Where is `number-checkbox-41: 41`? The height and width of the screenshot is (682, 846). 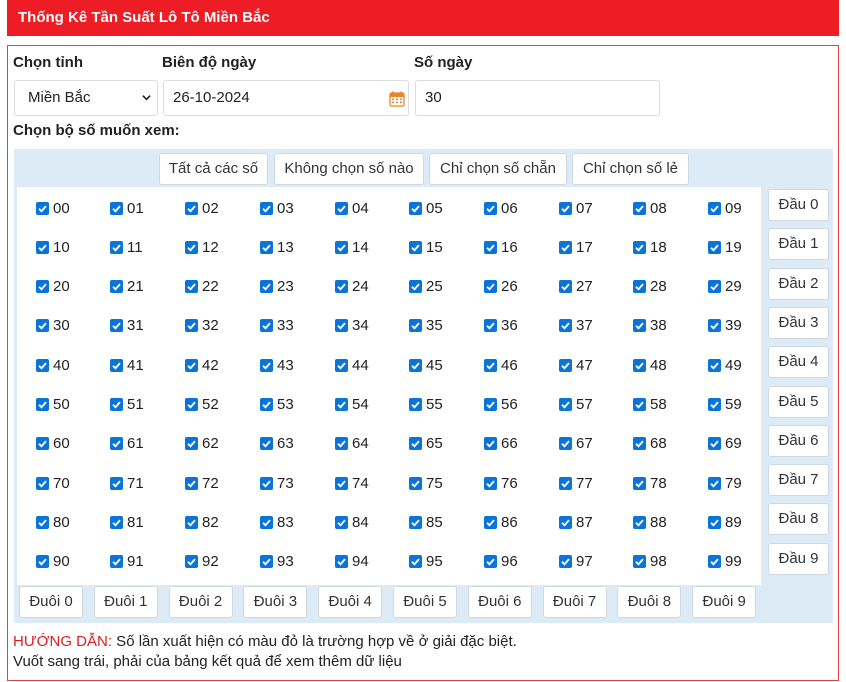
number-checkbox-41: 41 is located at coordinates (127, 365).